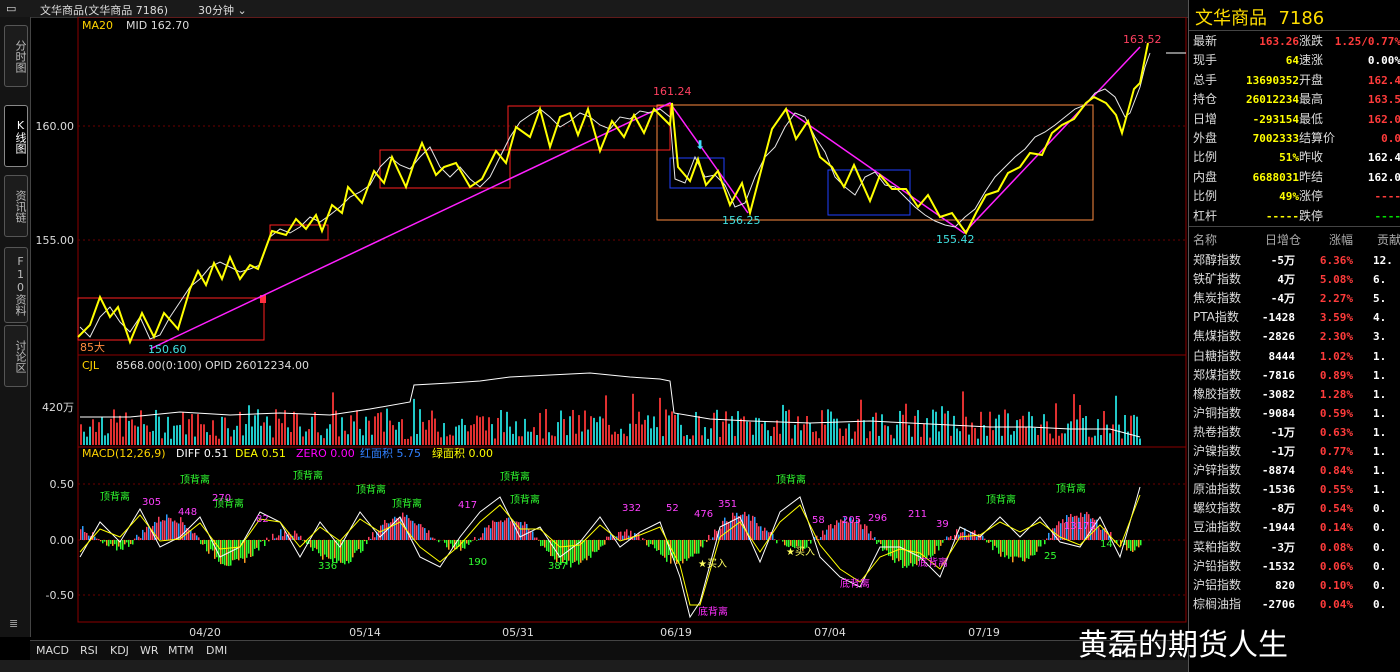  Describe the element at coordinates (1336, 604) in the screenshot. I see `index-cell: 0.04%` at that location.